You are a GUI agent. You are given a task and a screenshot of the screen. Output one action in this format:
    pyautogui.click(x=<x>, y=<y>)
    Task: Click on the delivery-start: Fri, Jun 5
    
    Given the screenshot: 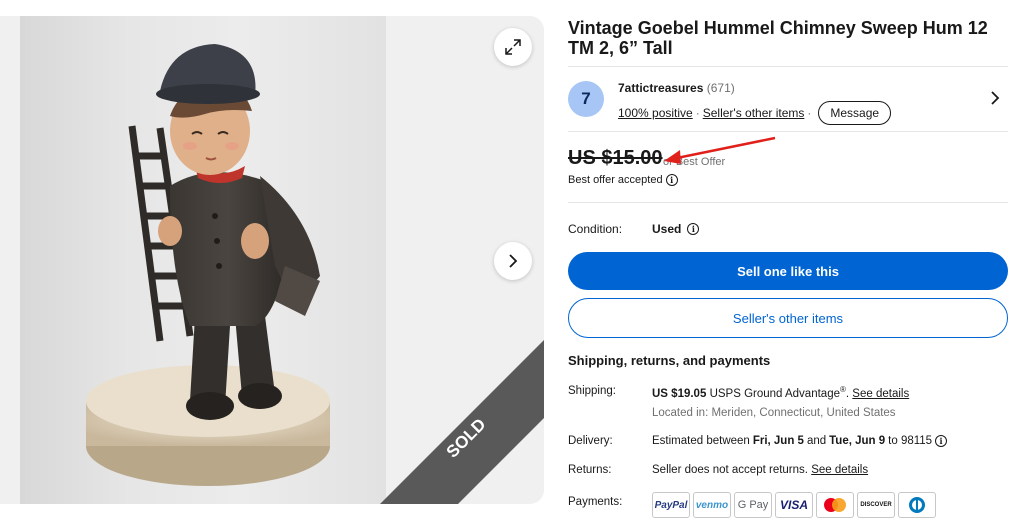 What is the action you would take?
    pyautogui.click(x=778, y=441)
    